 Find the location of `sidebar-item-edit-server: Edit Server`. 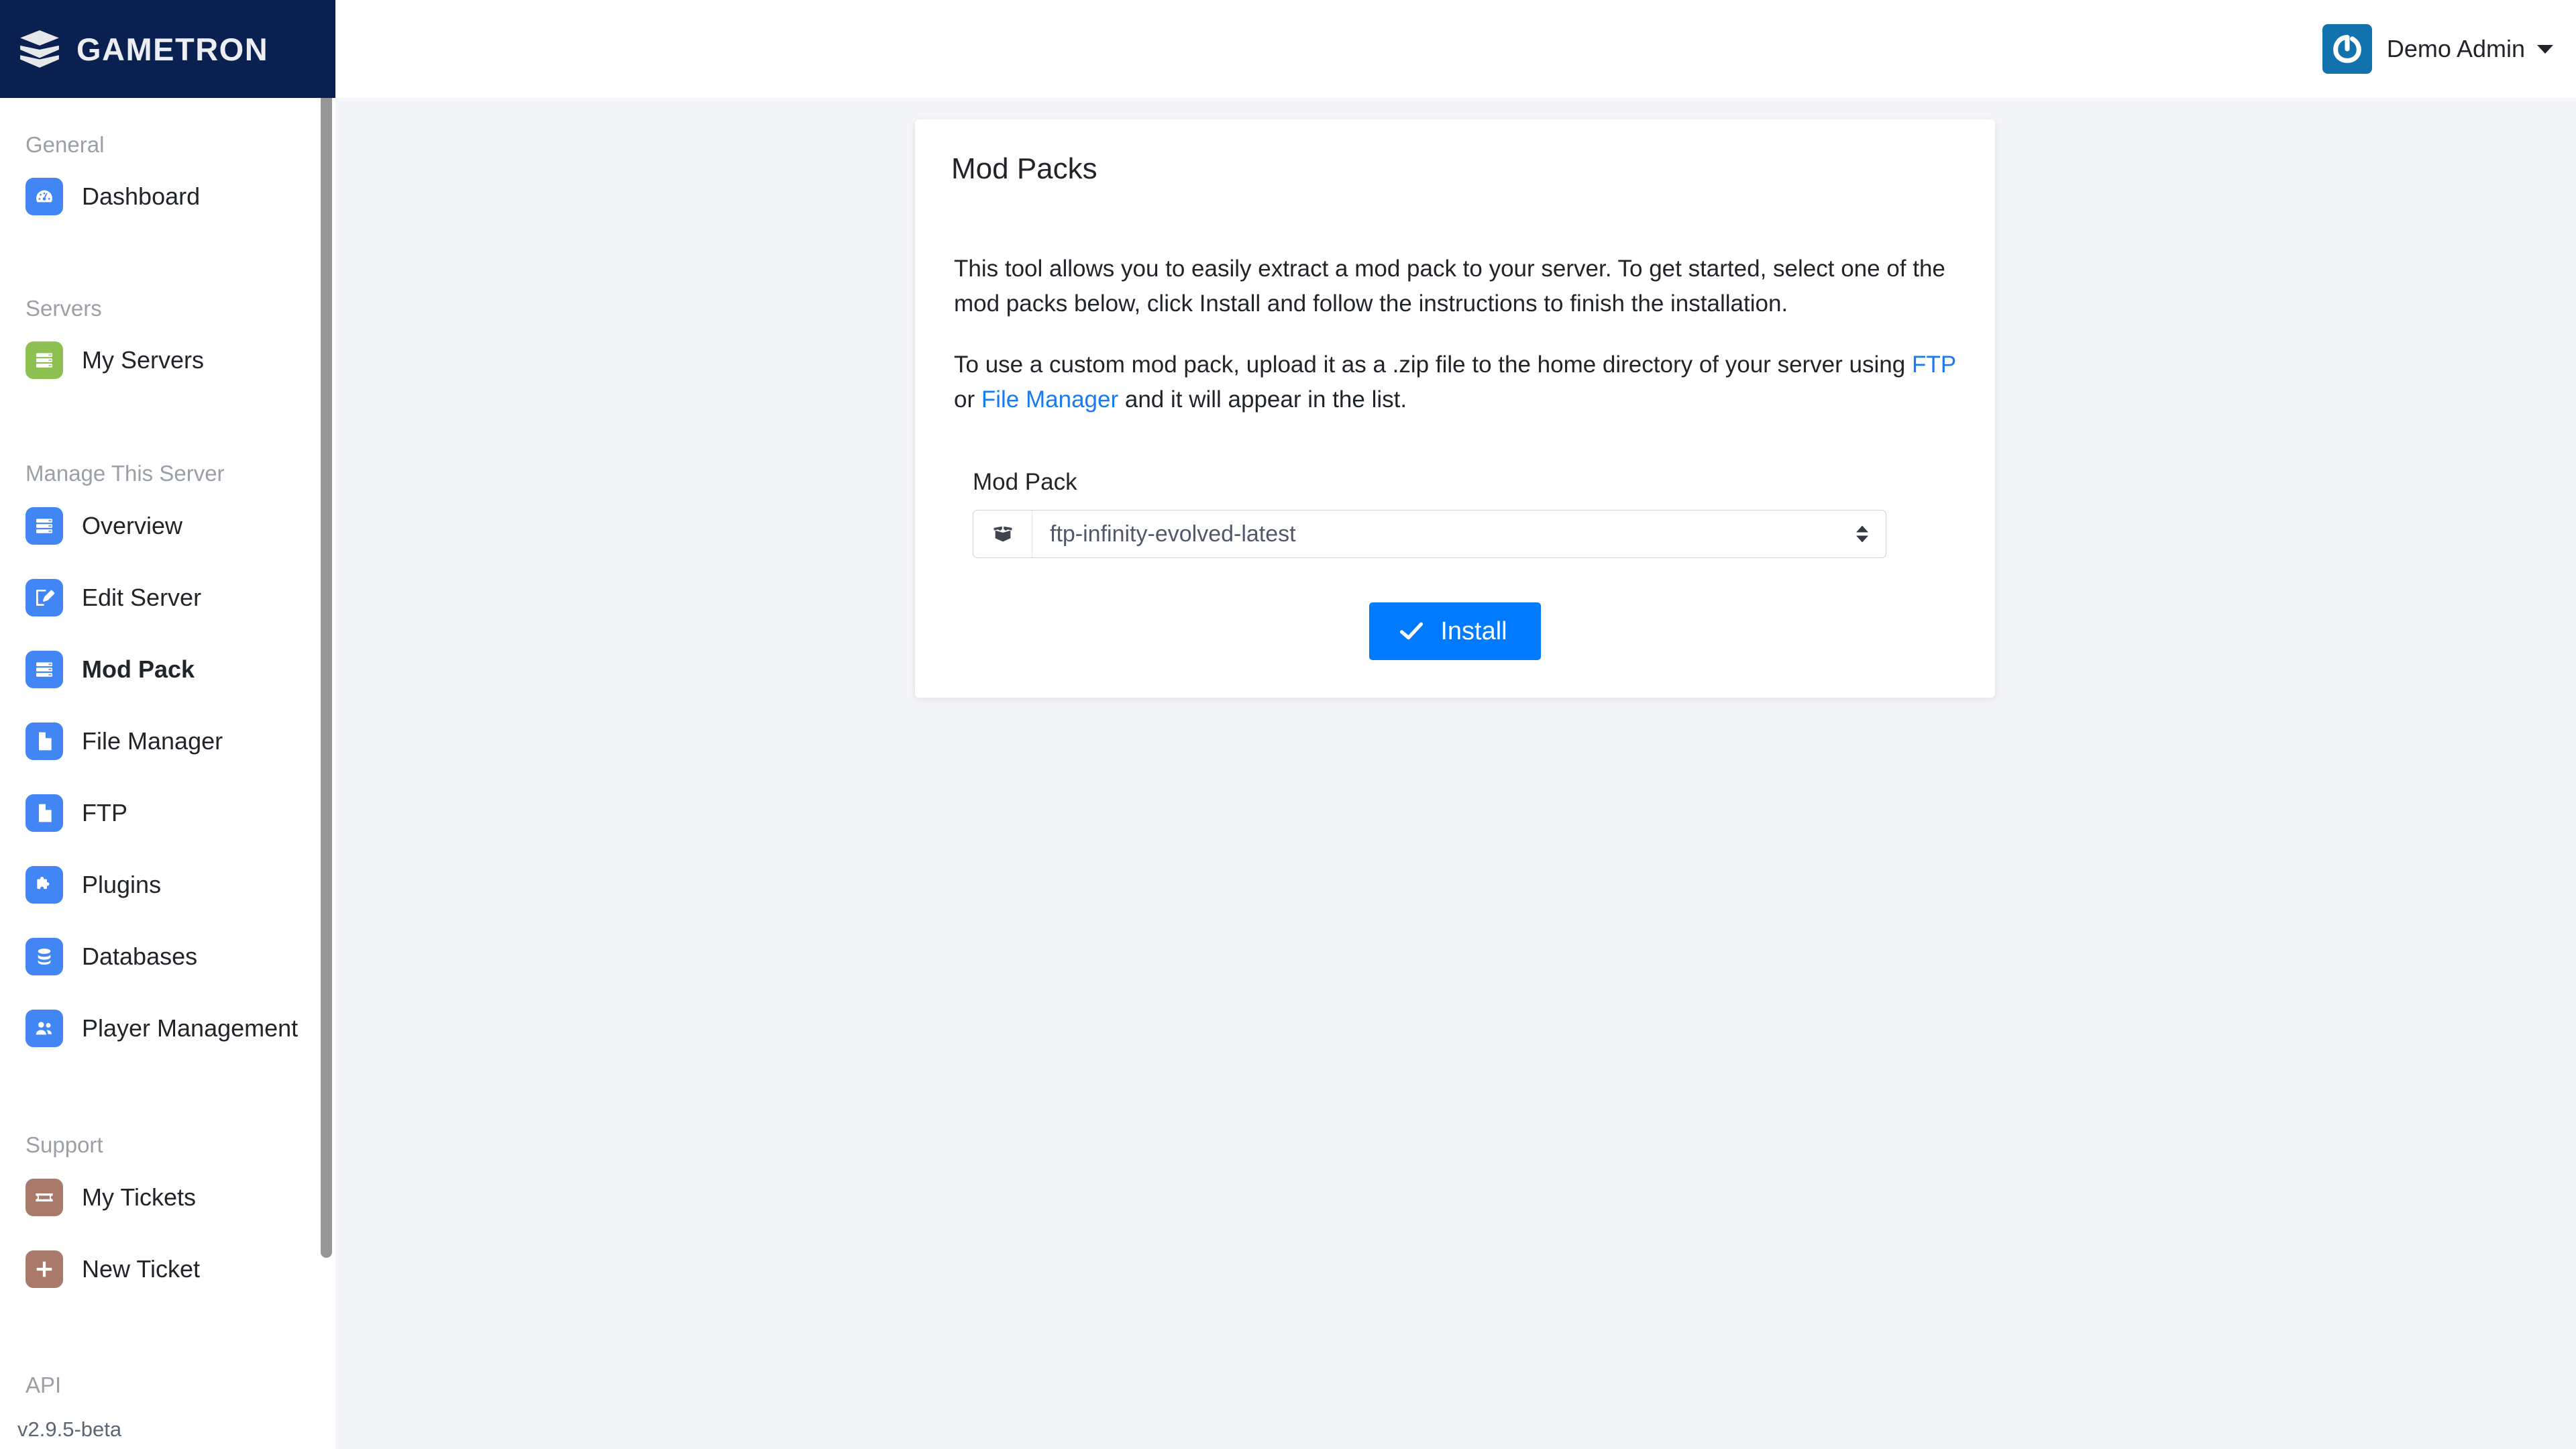

sidebar-item-edit-server: Edit Server is located at coordinates (100, 597).